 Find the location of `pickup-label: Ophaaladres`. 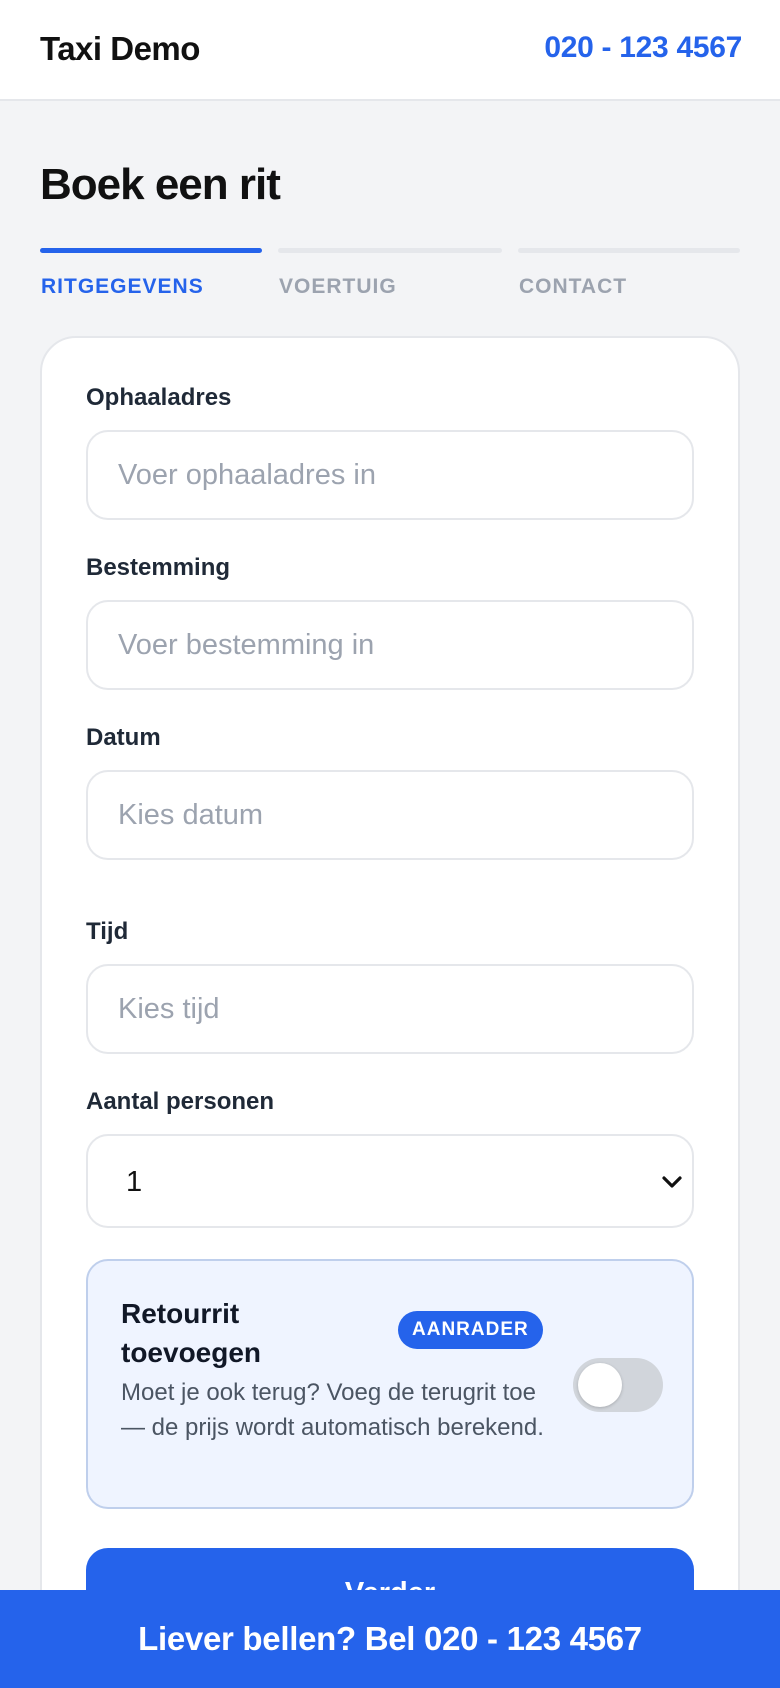

pickup-label: Ophaaladres is located at coordinates (159, 397).